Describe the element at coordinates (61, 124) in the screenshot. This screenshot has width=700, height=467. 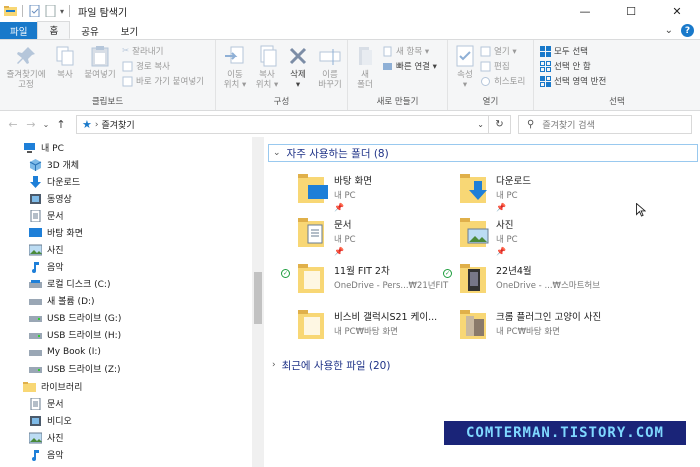
I see `up-arrow-icon: ↑` at that location.